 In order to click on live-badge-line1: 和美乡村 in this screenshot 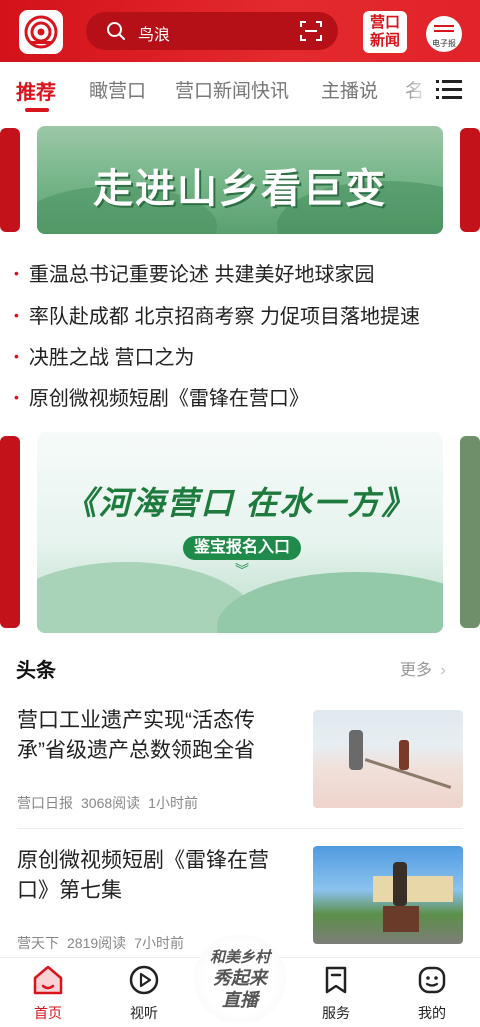, I will do `click(239, 957)`.